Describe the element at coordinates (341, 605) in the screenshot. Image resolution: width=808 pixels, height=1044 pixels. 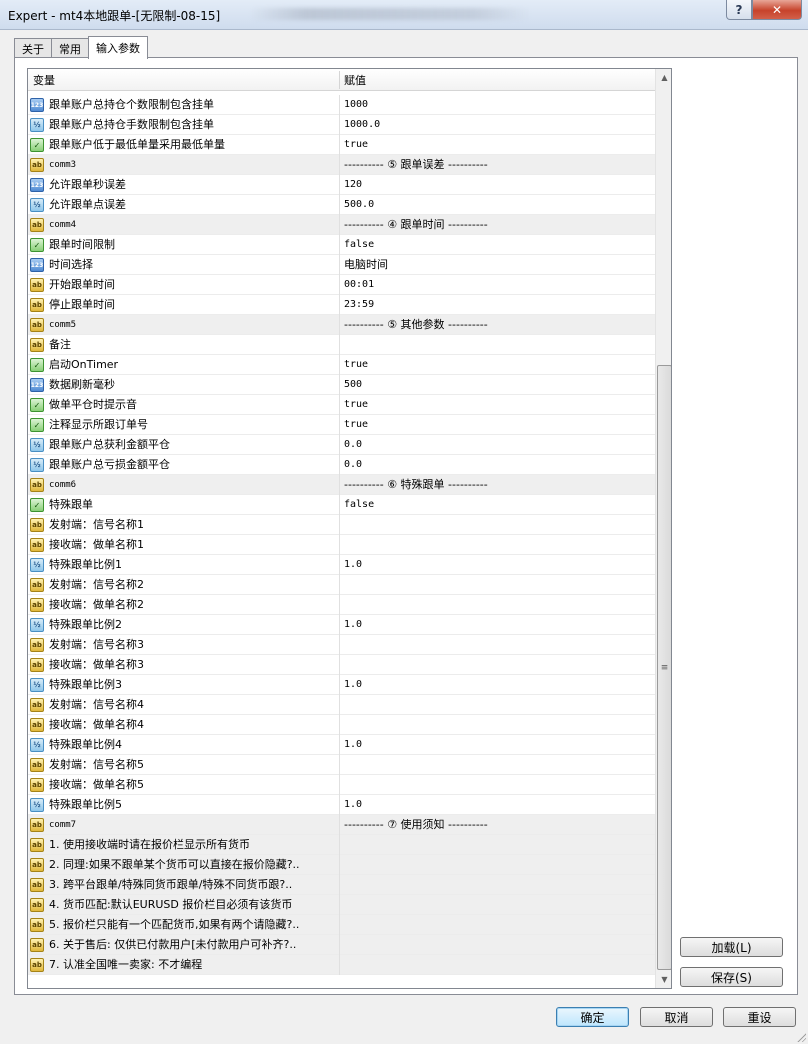
I see `parameter-row: ab 接收端：做单名称2` at that location.